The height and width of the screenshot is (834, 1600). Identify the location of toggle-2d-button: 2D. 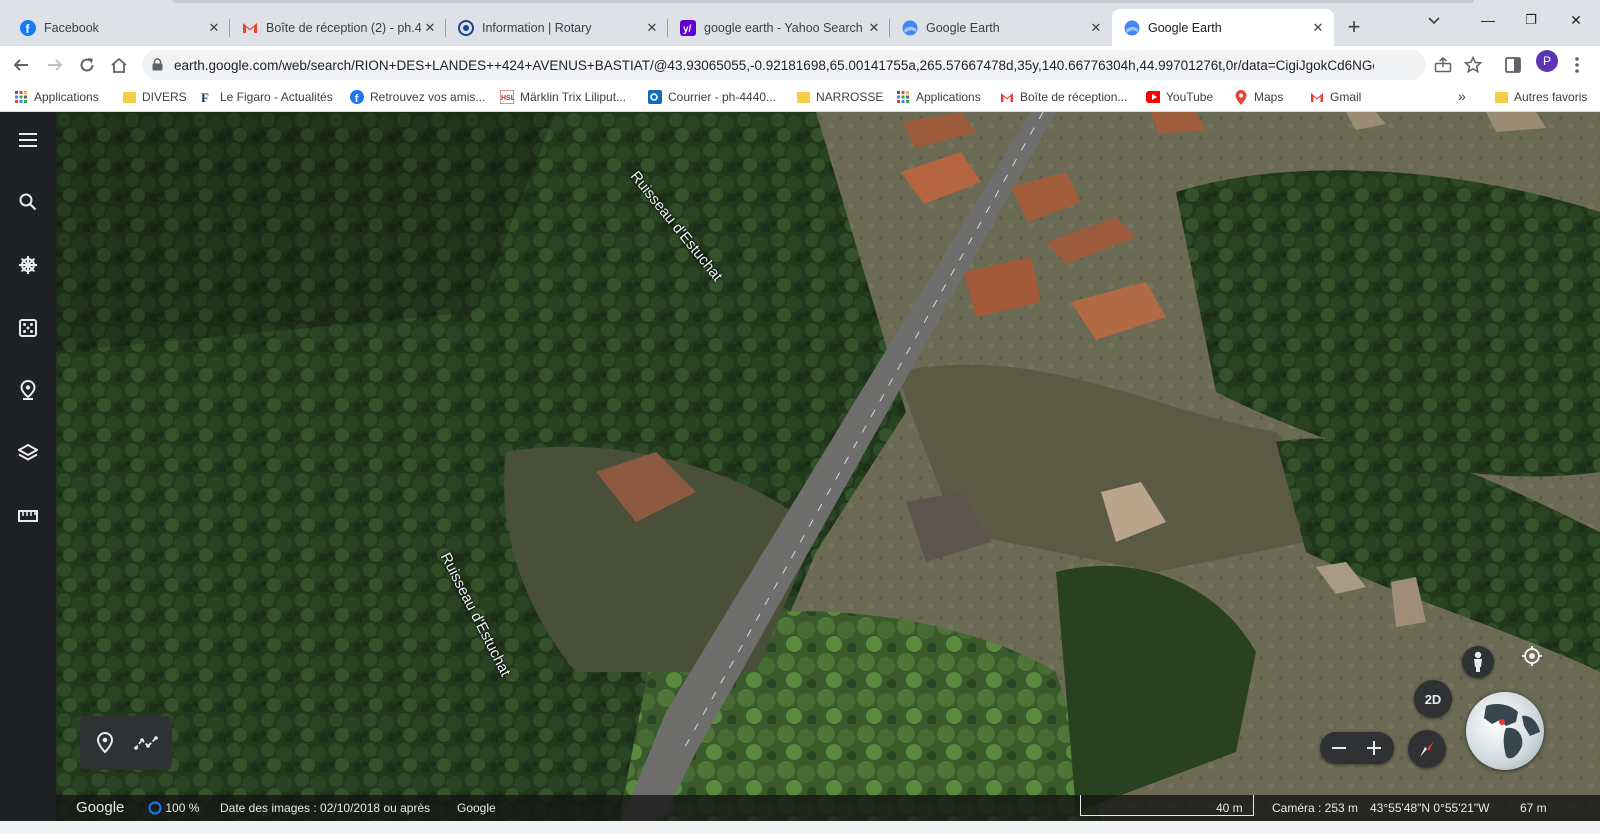
(1433, 699).